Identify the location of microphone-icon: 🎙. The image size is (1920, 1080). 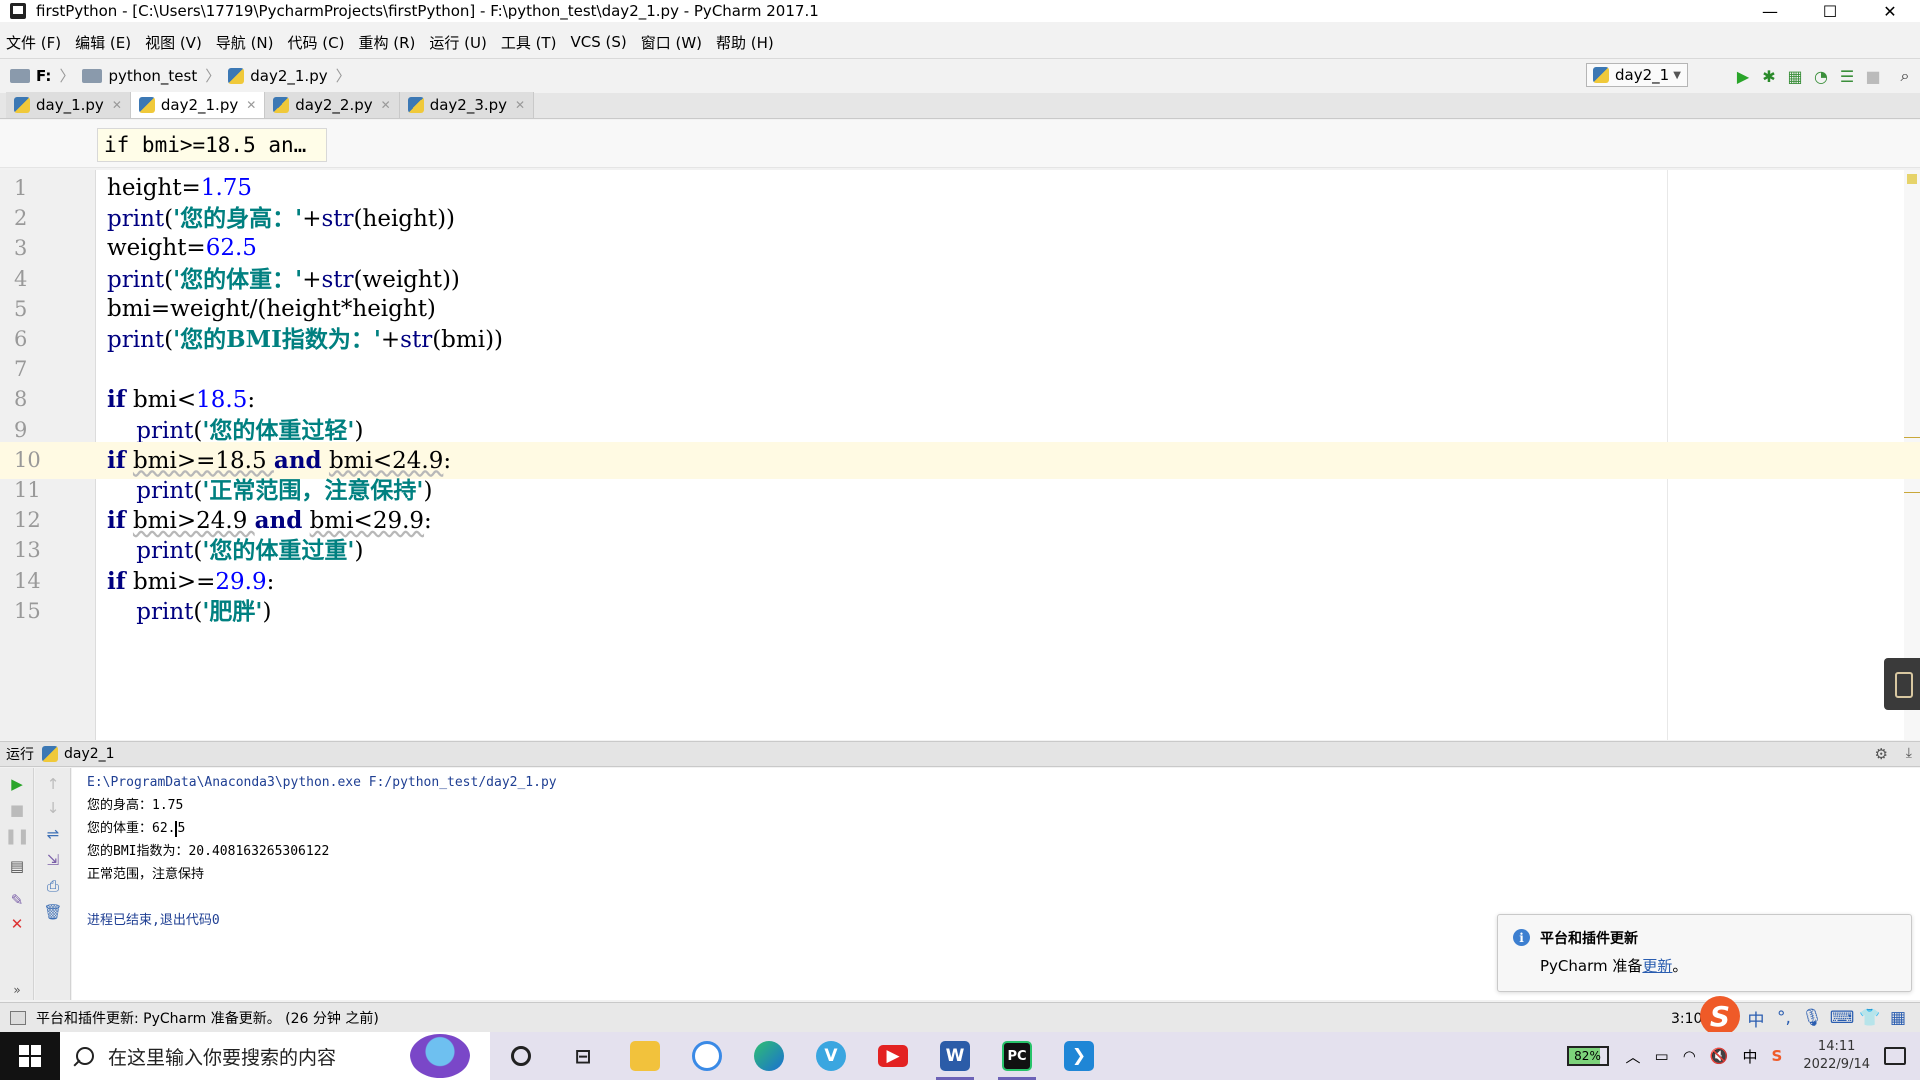
(1812, 1018).